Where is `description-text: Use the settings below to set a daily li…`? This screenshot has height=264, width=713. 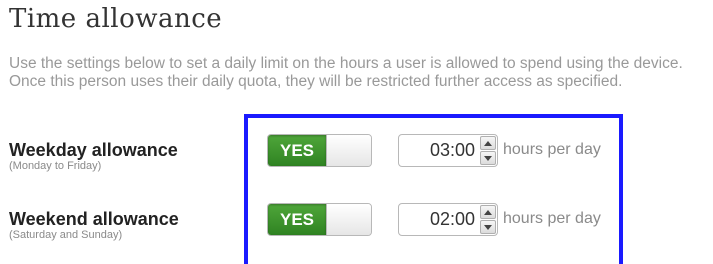 description-text: Use the settings below to set a daily li… is located at coordinates (346, 72).